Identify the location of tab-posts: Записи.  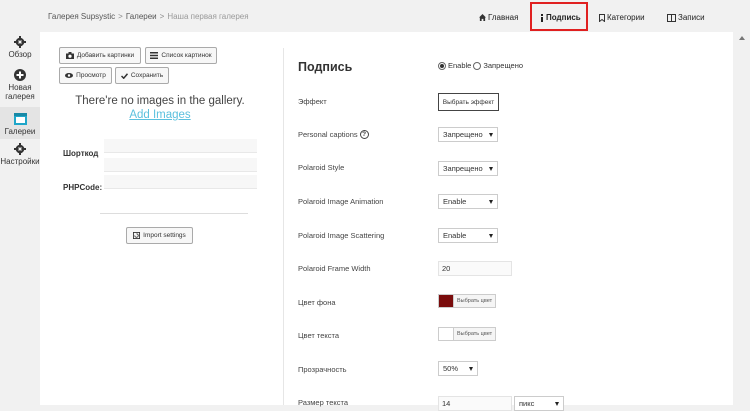
(686, 17).